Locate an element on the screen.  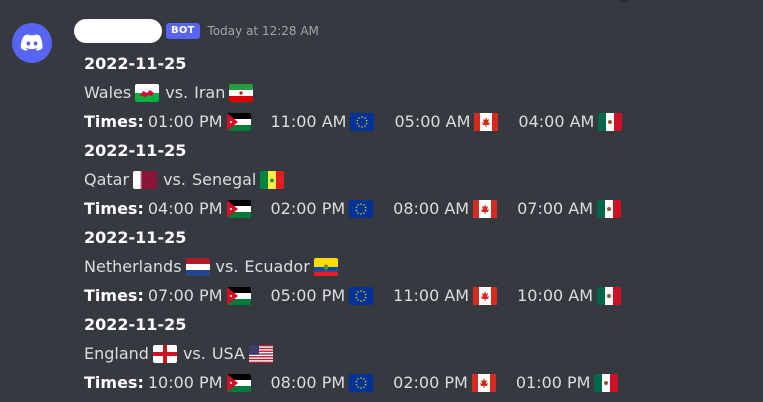
team-home: Netherlands is located at coordinates (133, 266).